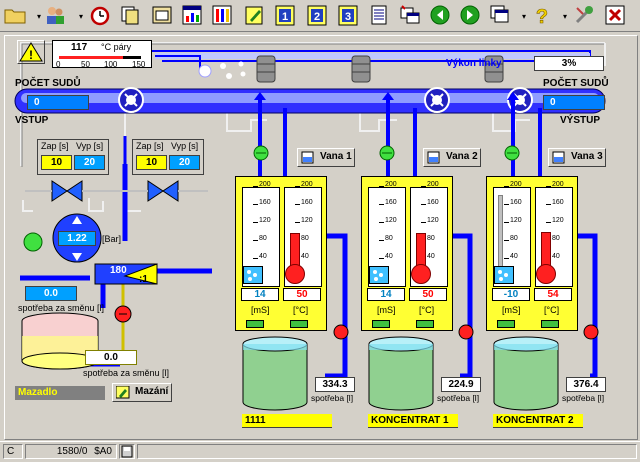 The height and width of the screenshot is (462, 640). What do you see at coordinates (386, 294) in the screenshot?
I see `tank-2-conductivity-value: 14` at bounding box center [386, 294].